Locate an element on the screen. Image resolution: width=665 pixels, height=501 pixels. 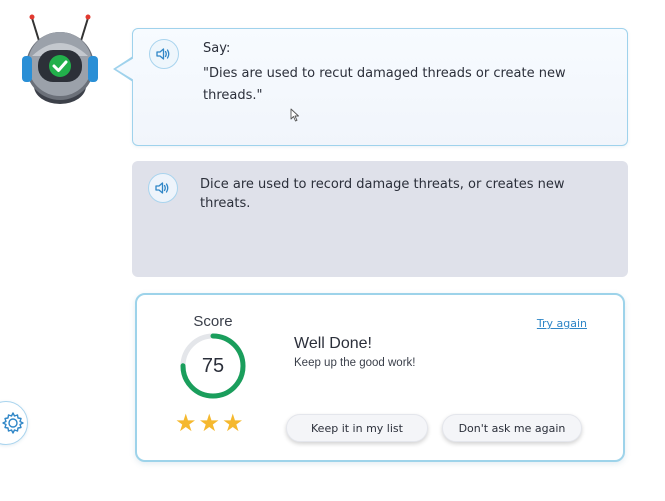
gear-icon is located at coordinates (13, 423).